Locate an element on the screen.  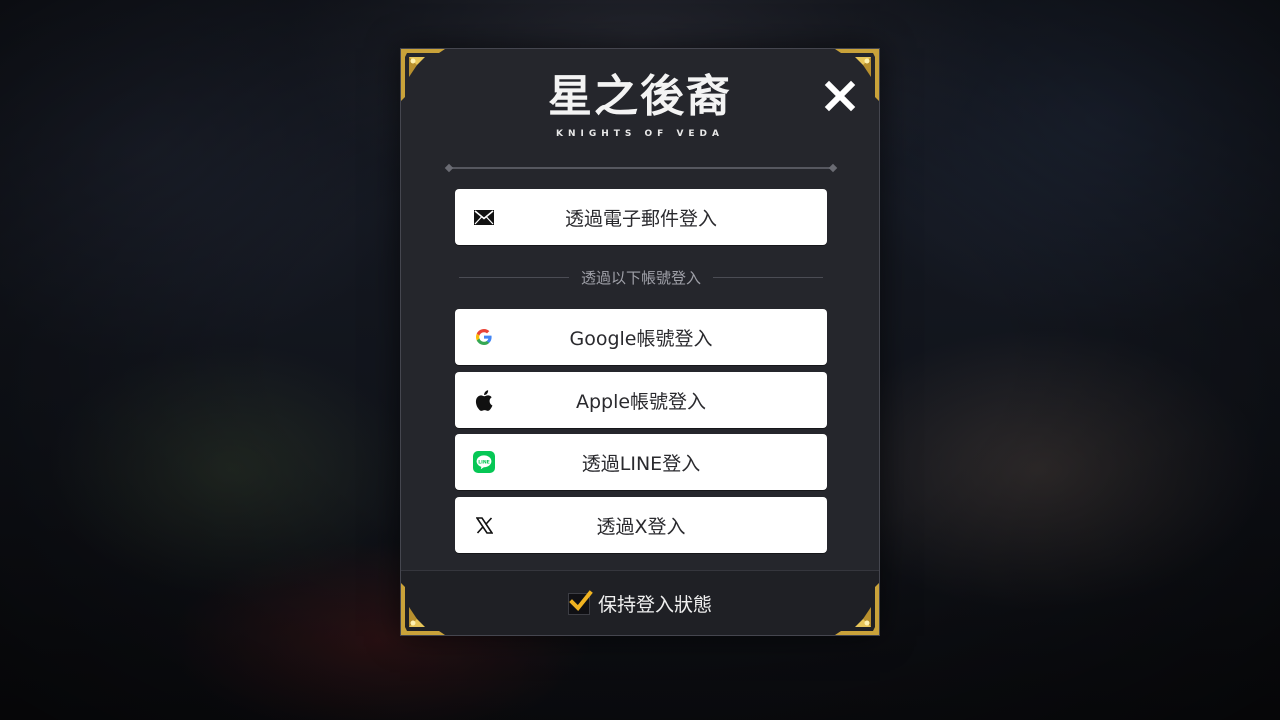
email-login-button: 透過電子郵件登入 is located at coordinates (641, 217).